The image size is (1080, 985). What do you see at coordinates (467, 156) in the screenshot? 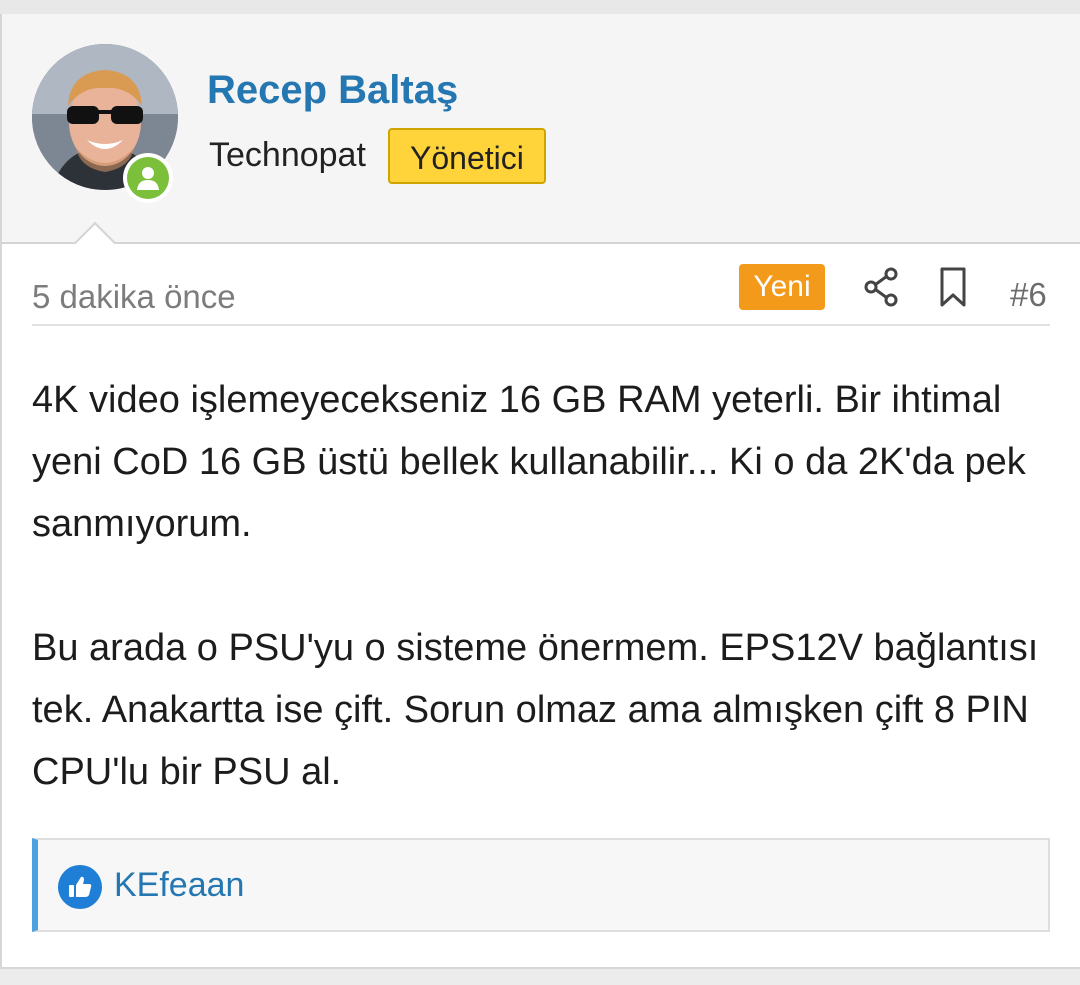
I see `role-badge: Yönetici` at bounding box center [467, 156].